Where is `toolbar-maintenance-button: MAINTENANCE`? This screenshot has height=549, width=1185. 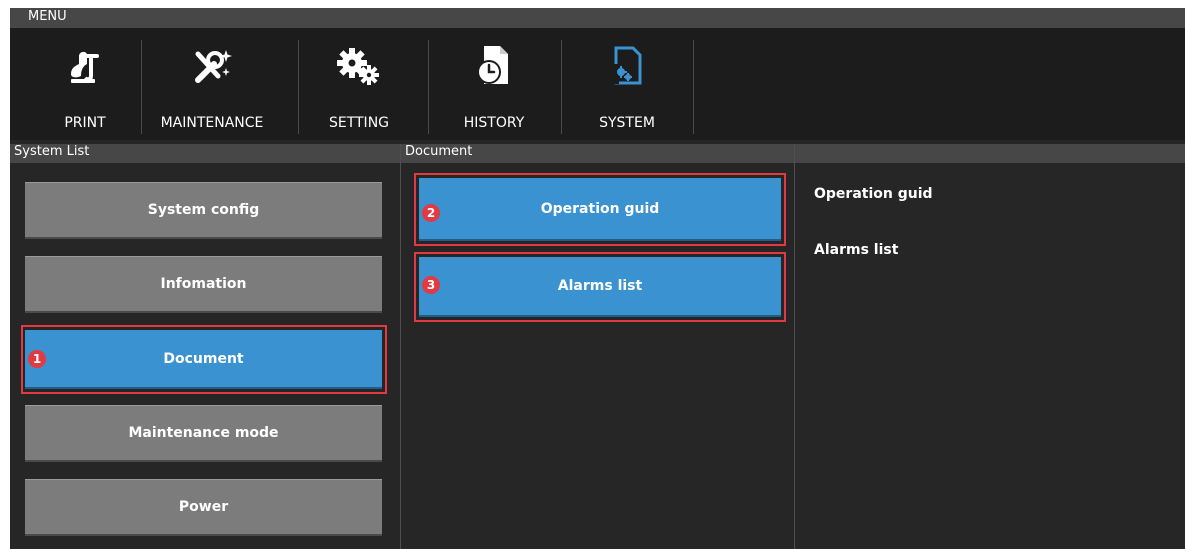 toolbar-maintenance-button: MAINTENANCE is located at coordinates (212, 84).